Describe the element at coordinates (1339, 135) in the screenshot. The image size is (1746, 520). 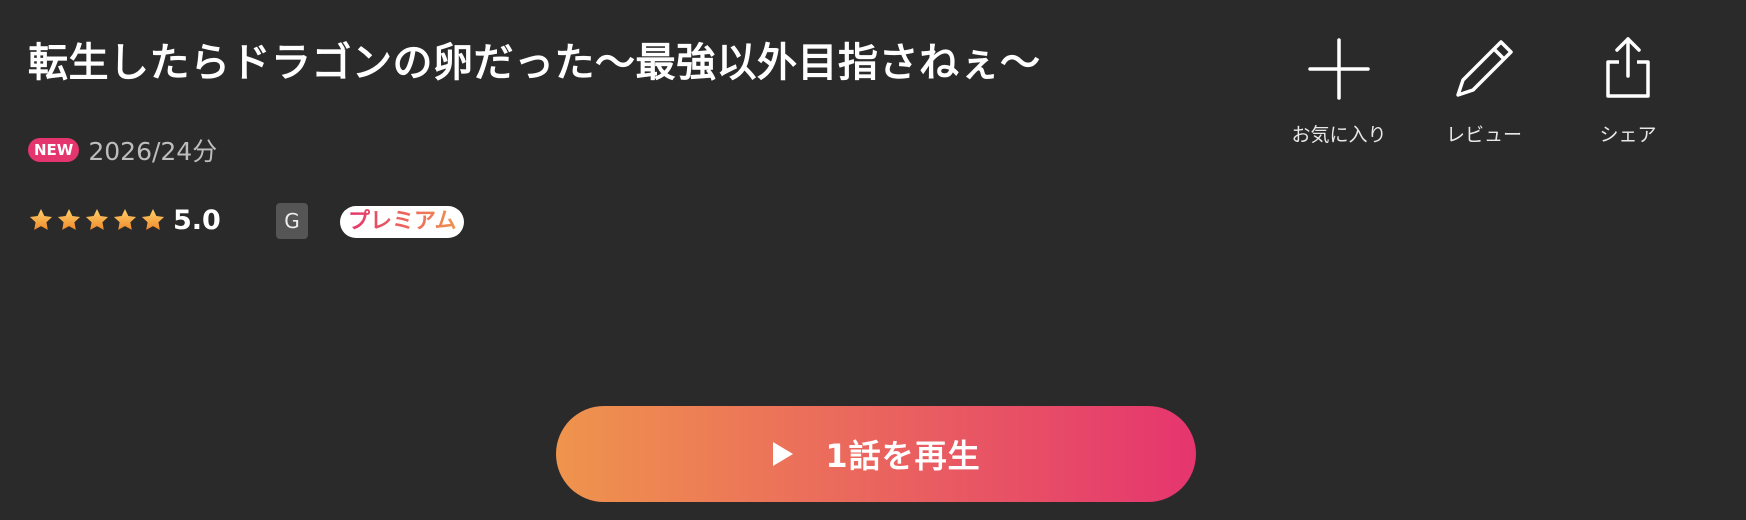
I see `favorite-label: お気に入り` at that location.